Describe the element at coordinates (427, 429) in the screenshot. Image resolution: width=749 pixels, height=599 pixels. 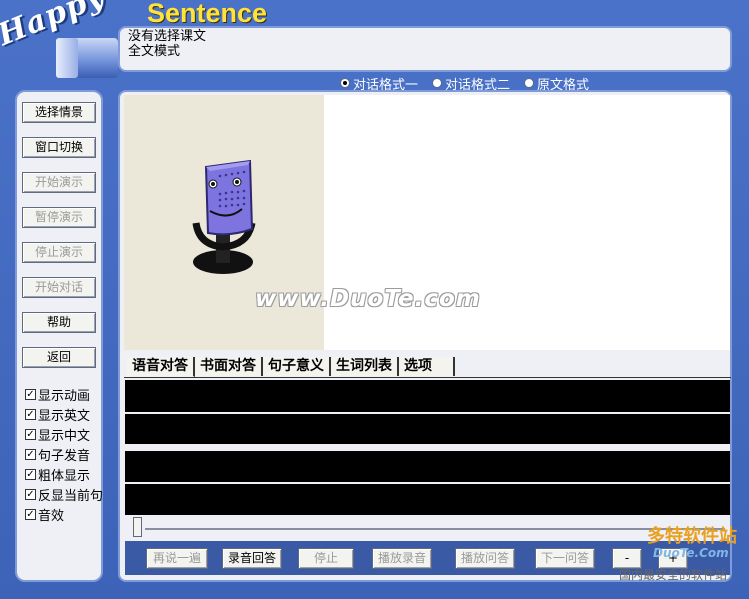
I see `chinese-text-display` at that location.